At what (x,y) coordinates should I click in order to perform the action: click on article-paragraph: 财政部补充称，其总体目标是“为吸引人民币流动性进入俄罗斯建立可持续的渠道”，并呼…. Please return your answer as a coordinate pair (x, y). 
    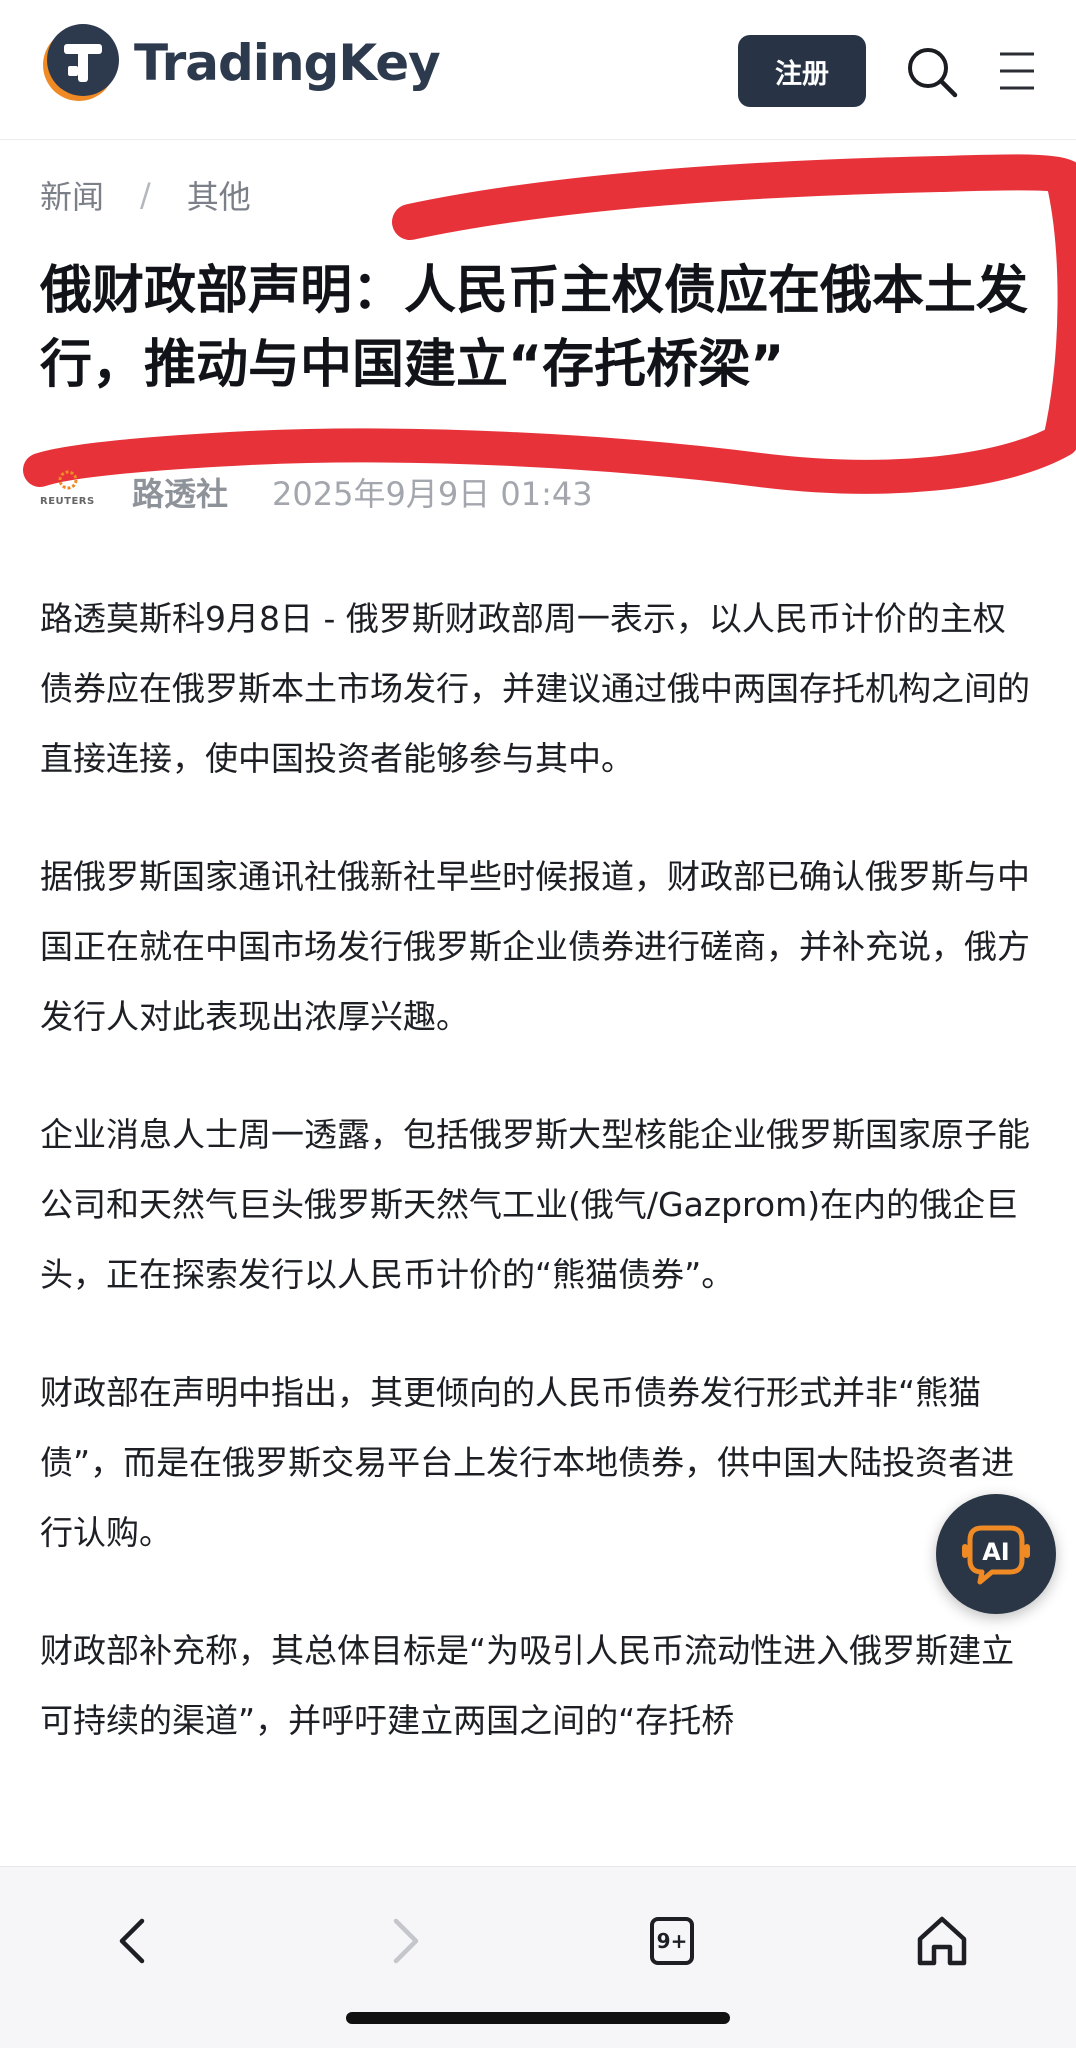
    Looking at the image, I should click on (527, 1685).